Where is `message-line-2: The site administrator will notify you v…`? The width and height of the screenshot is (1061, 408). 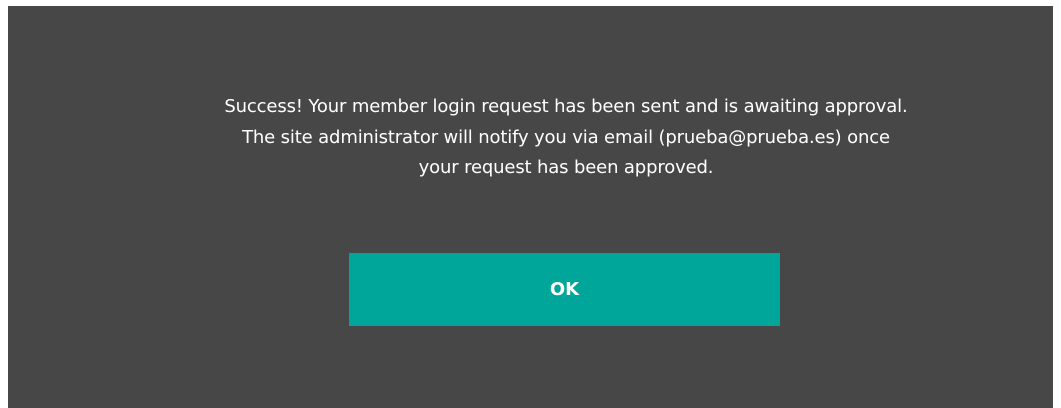 message-line-2: The site administrator will notify you v… is located at coordinates (566, 137).